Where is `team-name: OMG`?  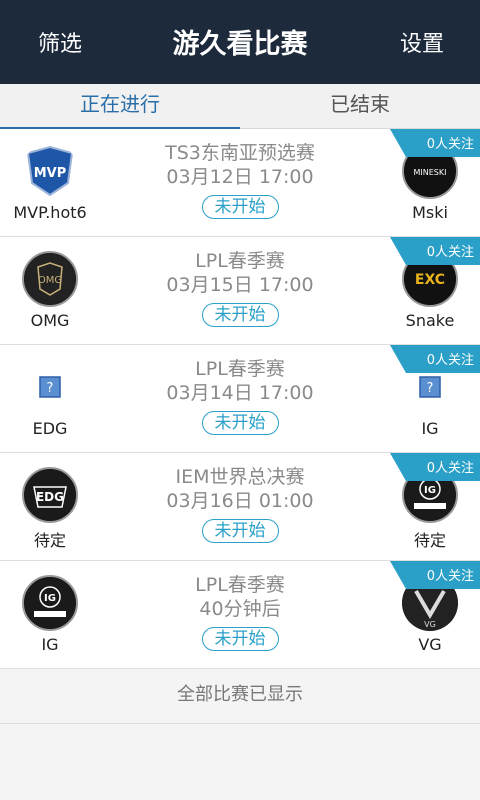
team-name: OMG is located at coordinates (50, 320).